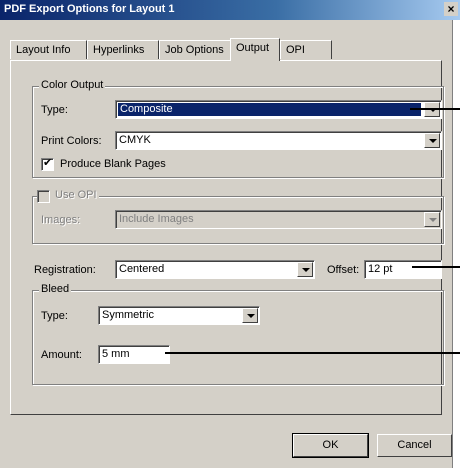  Describe the element at coordinates (61, 355) in the screenshot. I see `bleed-amount-label: Amount:` at that location.